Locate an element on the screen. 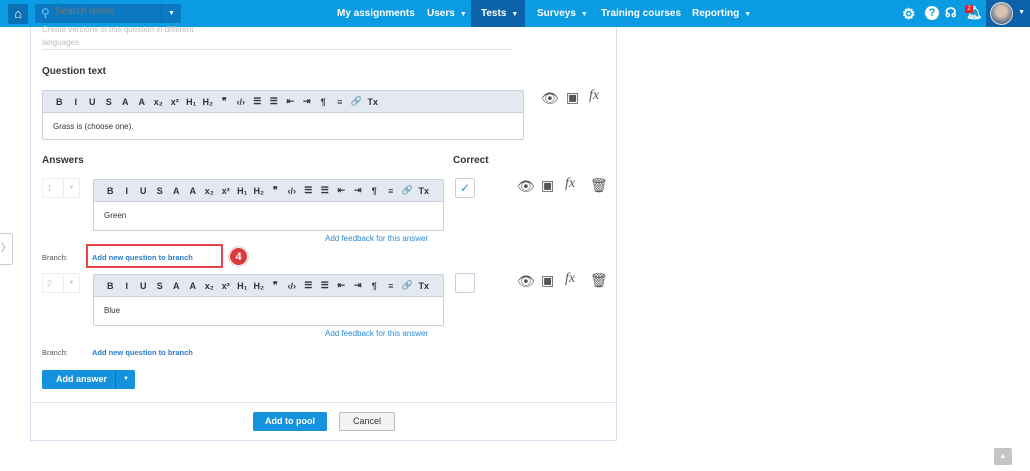 The image size is (1030, 471). headset-icon: ☊ is located at coordinates (951, 13).